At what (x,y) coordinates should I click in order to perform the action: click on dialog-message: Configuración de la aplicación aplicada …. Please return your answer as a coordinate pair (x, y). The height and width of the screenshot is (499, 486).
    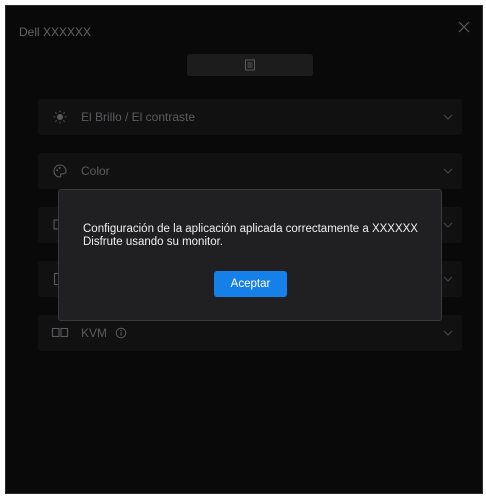
    Looking at the image, I should click on (255, 235).